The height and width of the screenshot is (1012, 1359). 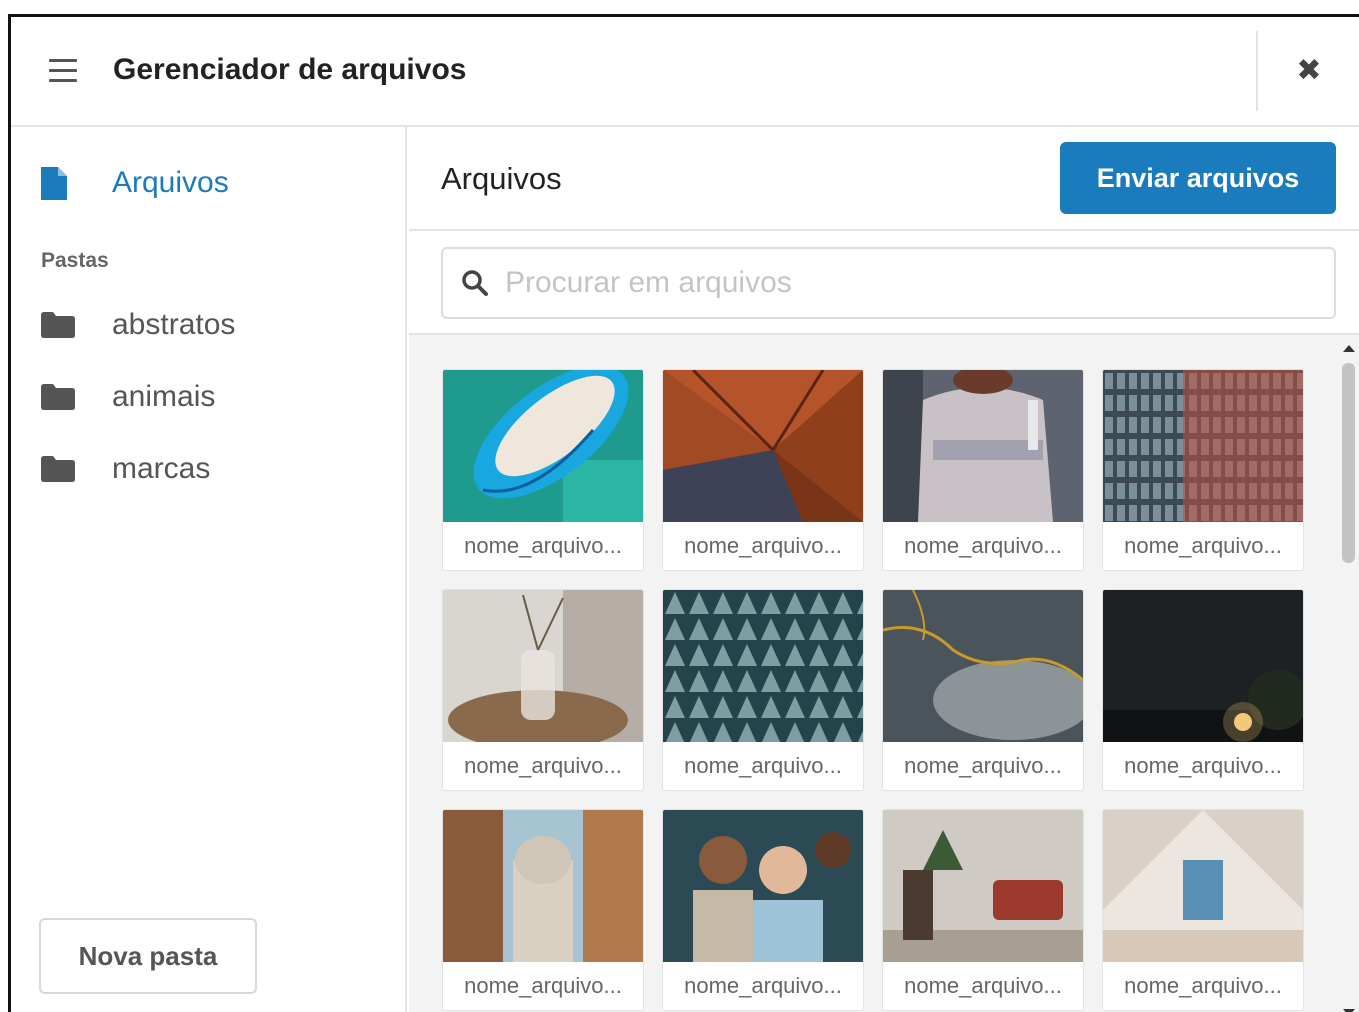 I want to click on upload-files-button: Enviar arquivos, so click(x=1198, y=178).